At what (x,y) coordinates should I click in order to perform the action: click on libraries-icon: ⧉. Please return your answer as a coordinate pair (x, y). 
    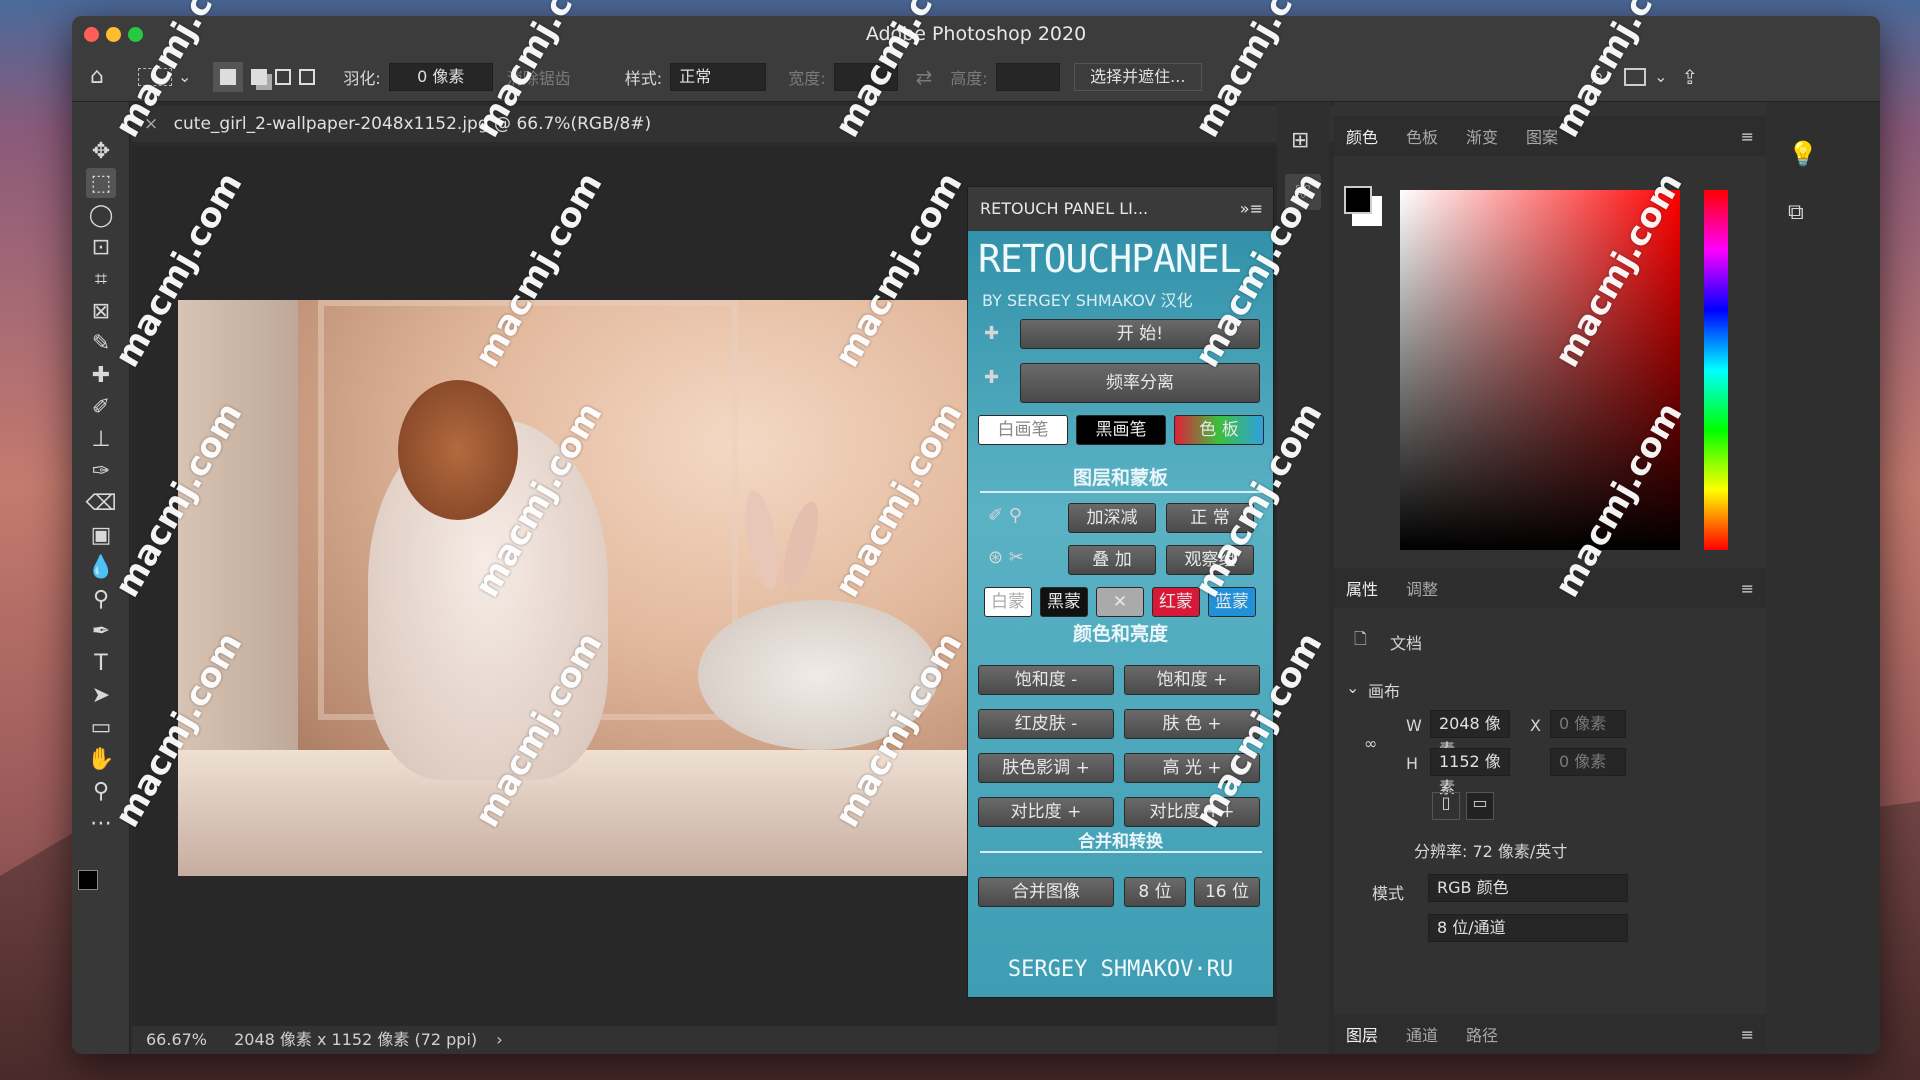
    Looking at the image, I should click on (1796, 212).